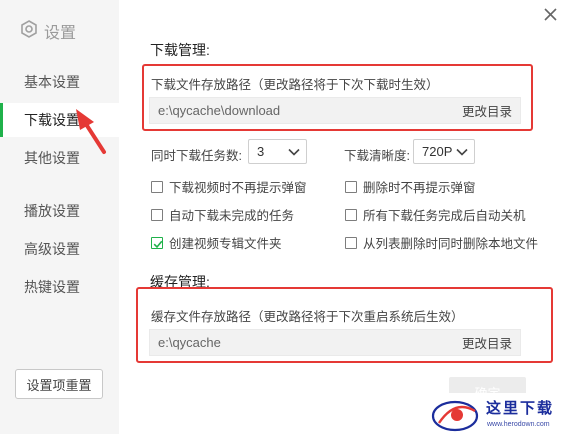 The width and height of the screenshot is (565, 434). What do you see at coordinates (307, 317) in the screenshot?
I see `cache-path-label: 缓存文件存放路径（更改路径将于下次重启系统后生效）` at bounding box center [307, 317].